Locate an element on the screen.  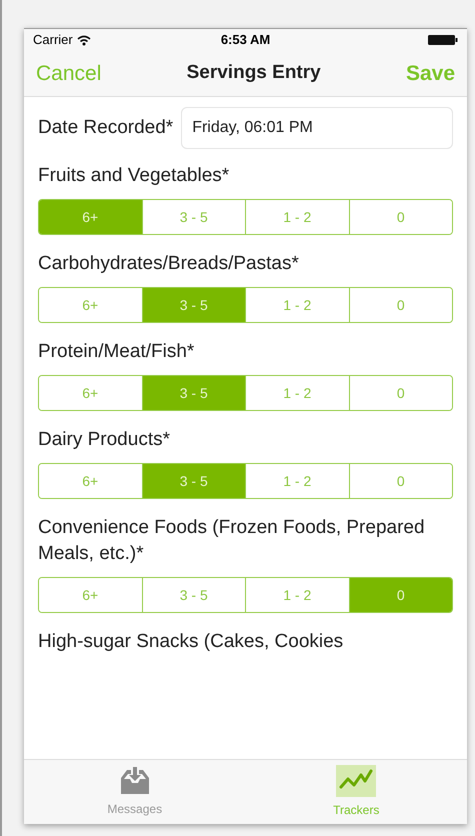
date-field: Friday, 06:01 PM is located at coordinates (317, 128).